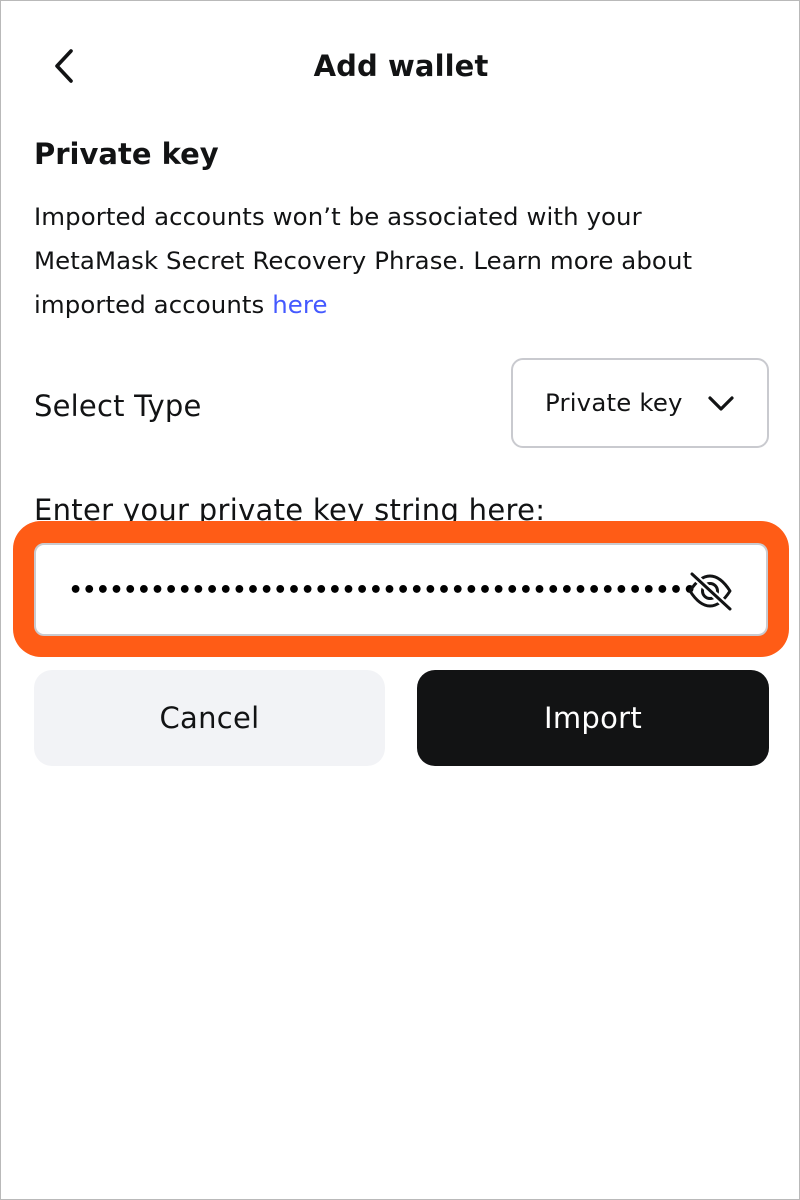 The height and width of the screenshot is (1200, 800). I want to click on page-title: Add wallet, so click(401, 66).